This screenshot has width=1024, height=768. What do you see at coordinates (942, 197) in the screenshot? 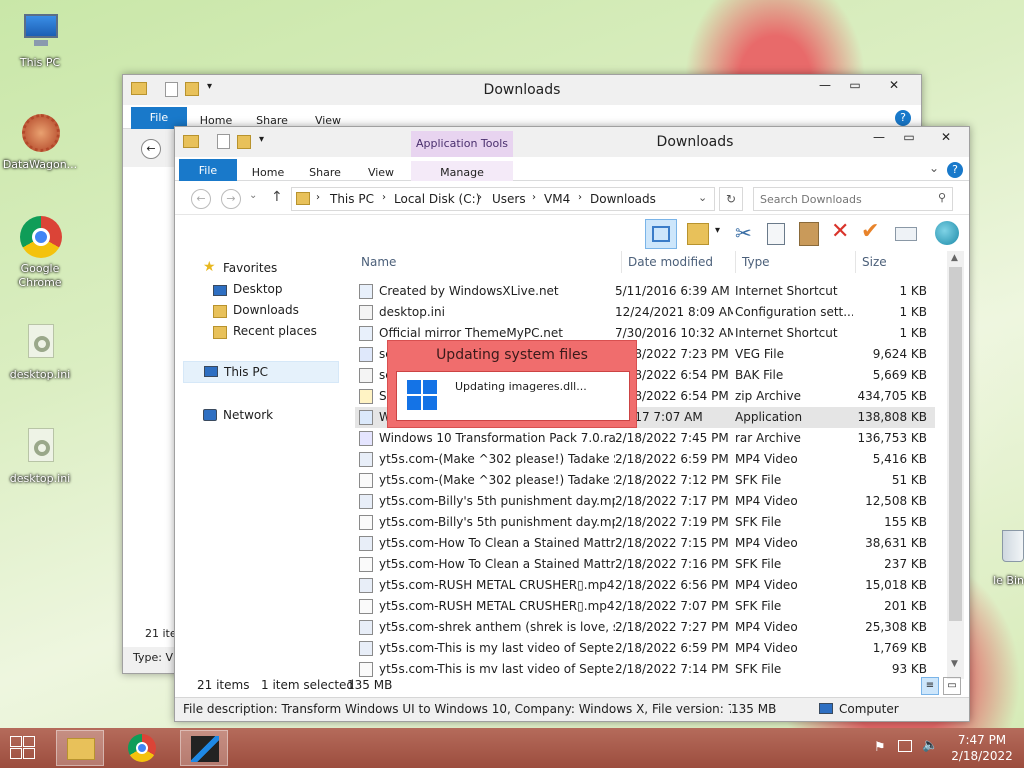
I see `search-icon: ⚲` at bounding box center [942, 197].